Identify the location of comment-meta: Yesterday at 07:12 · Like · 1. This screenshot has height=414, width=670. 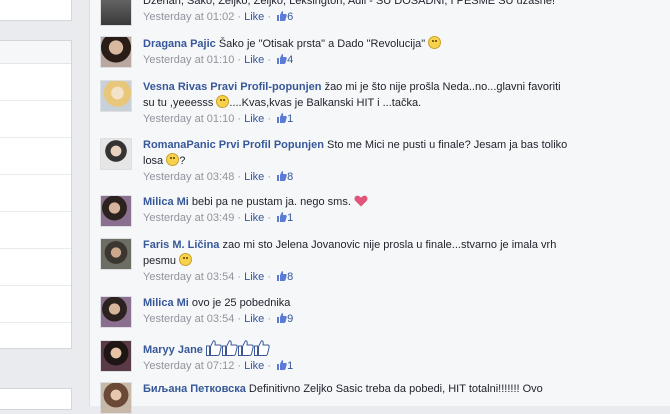
(218, 366).